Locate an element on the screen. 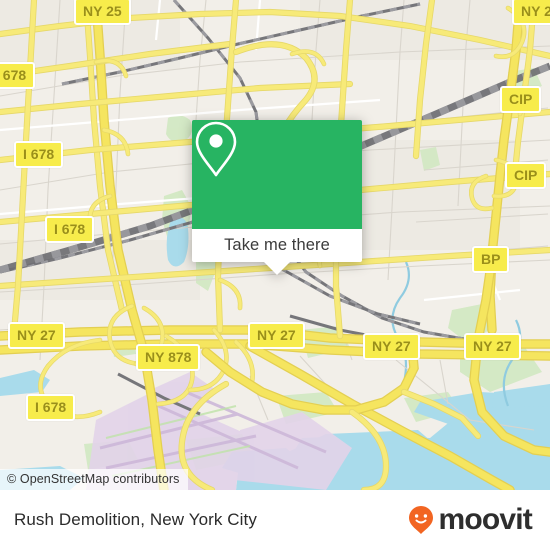  osm-attribution: © OpenStreetMap contributors is located at coordinates (94, 479).